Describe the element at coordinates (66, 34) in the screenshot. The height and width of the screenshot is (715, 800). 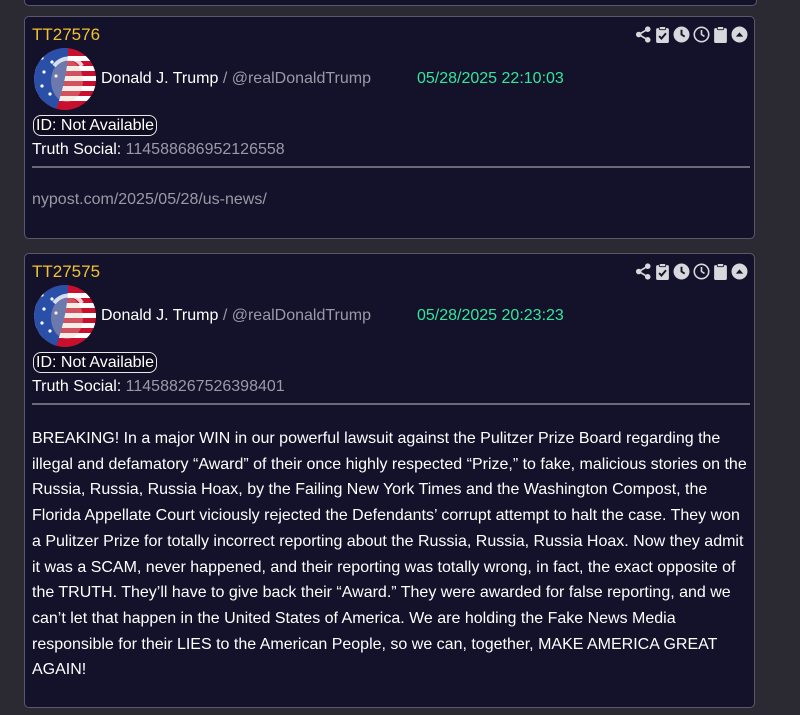
I see `post-tt-id: TT27576` at that location.